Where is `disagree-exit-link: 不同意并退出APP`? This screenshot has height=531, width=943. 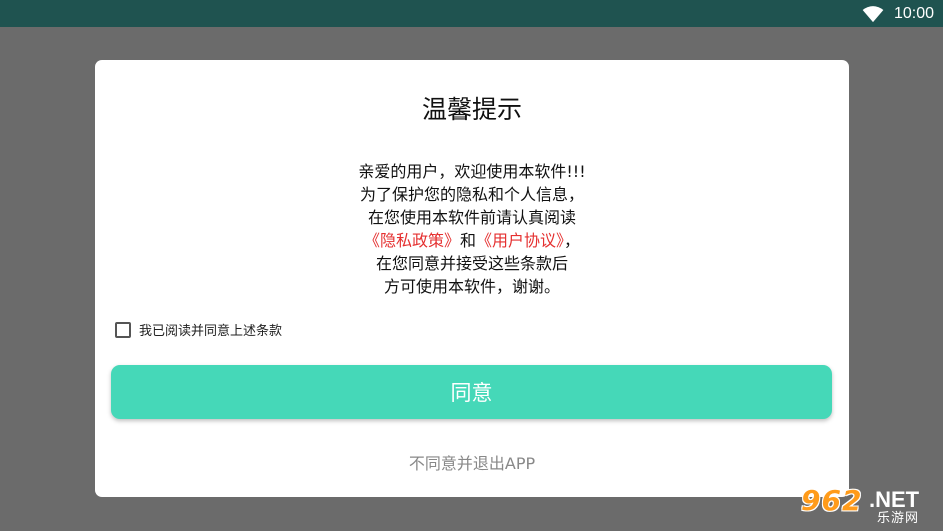
disagree-exit-link: 不同意并退出APP is located at coordinates (472, 462).